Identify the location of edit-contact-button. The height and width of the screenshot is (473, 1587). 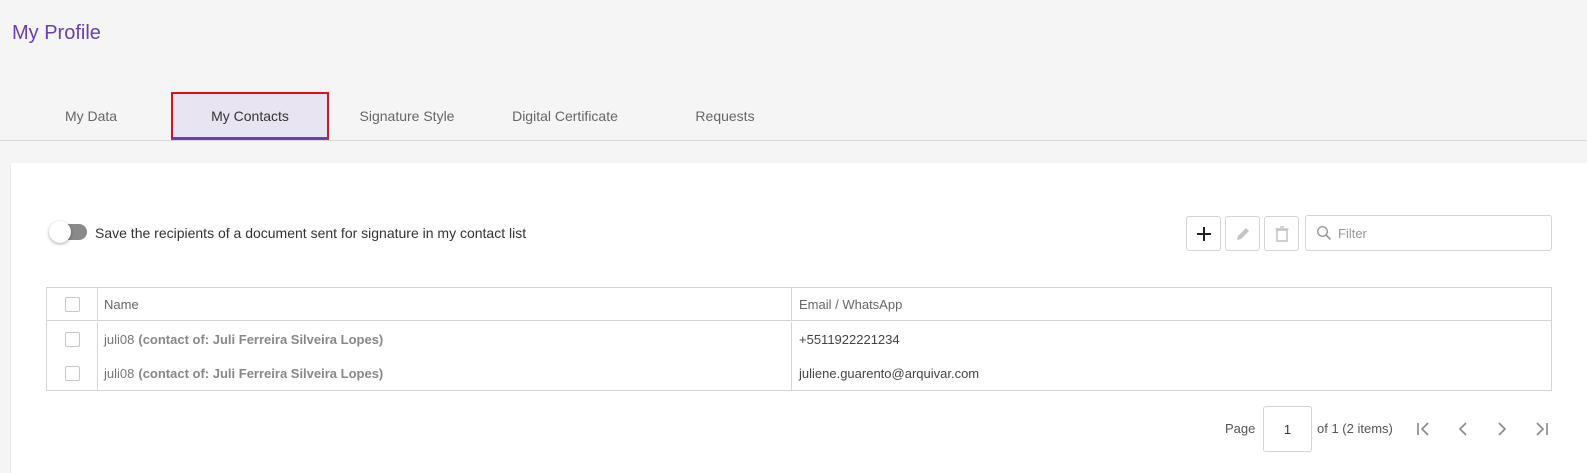
(1242, 233).